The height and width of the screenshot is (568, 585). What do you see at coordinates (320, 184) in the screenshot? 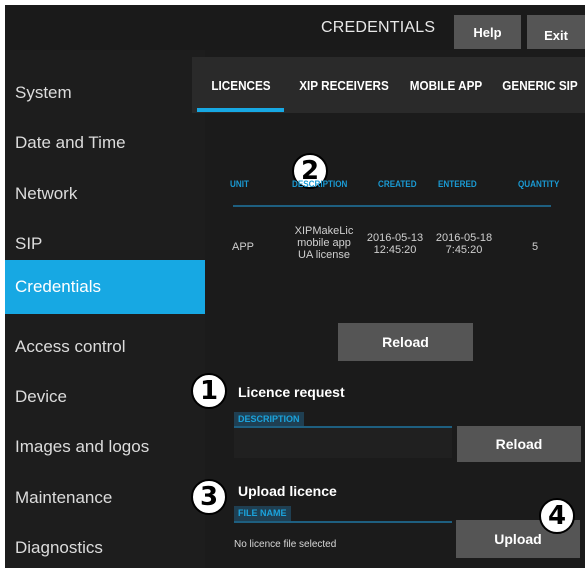
I see `column-header-description: DESCRIPTION` at bounding box center [320, 184].